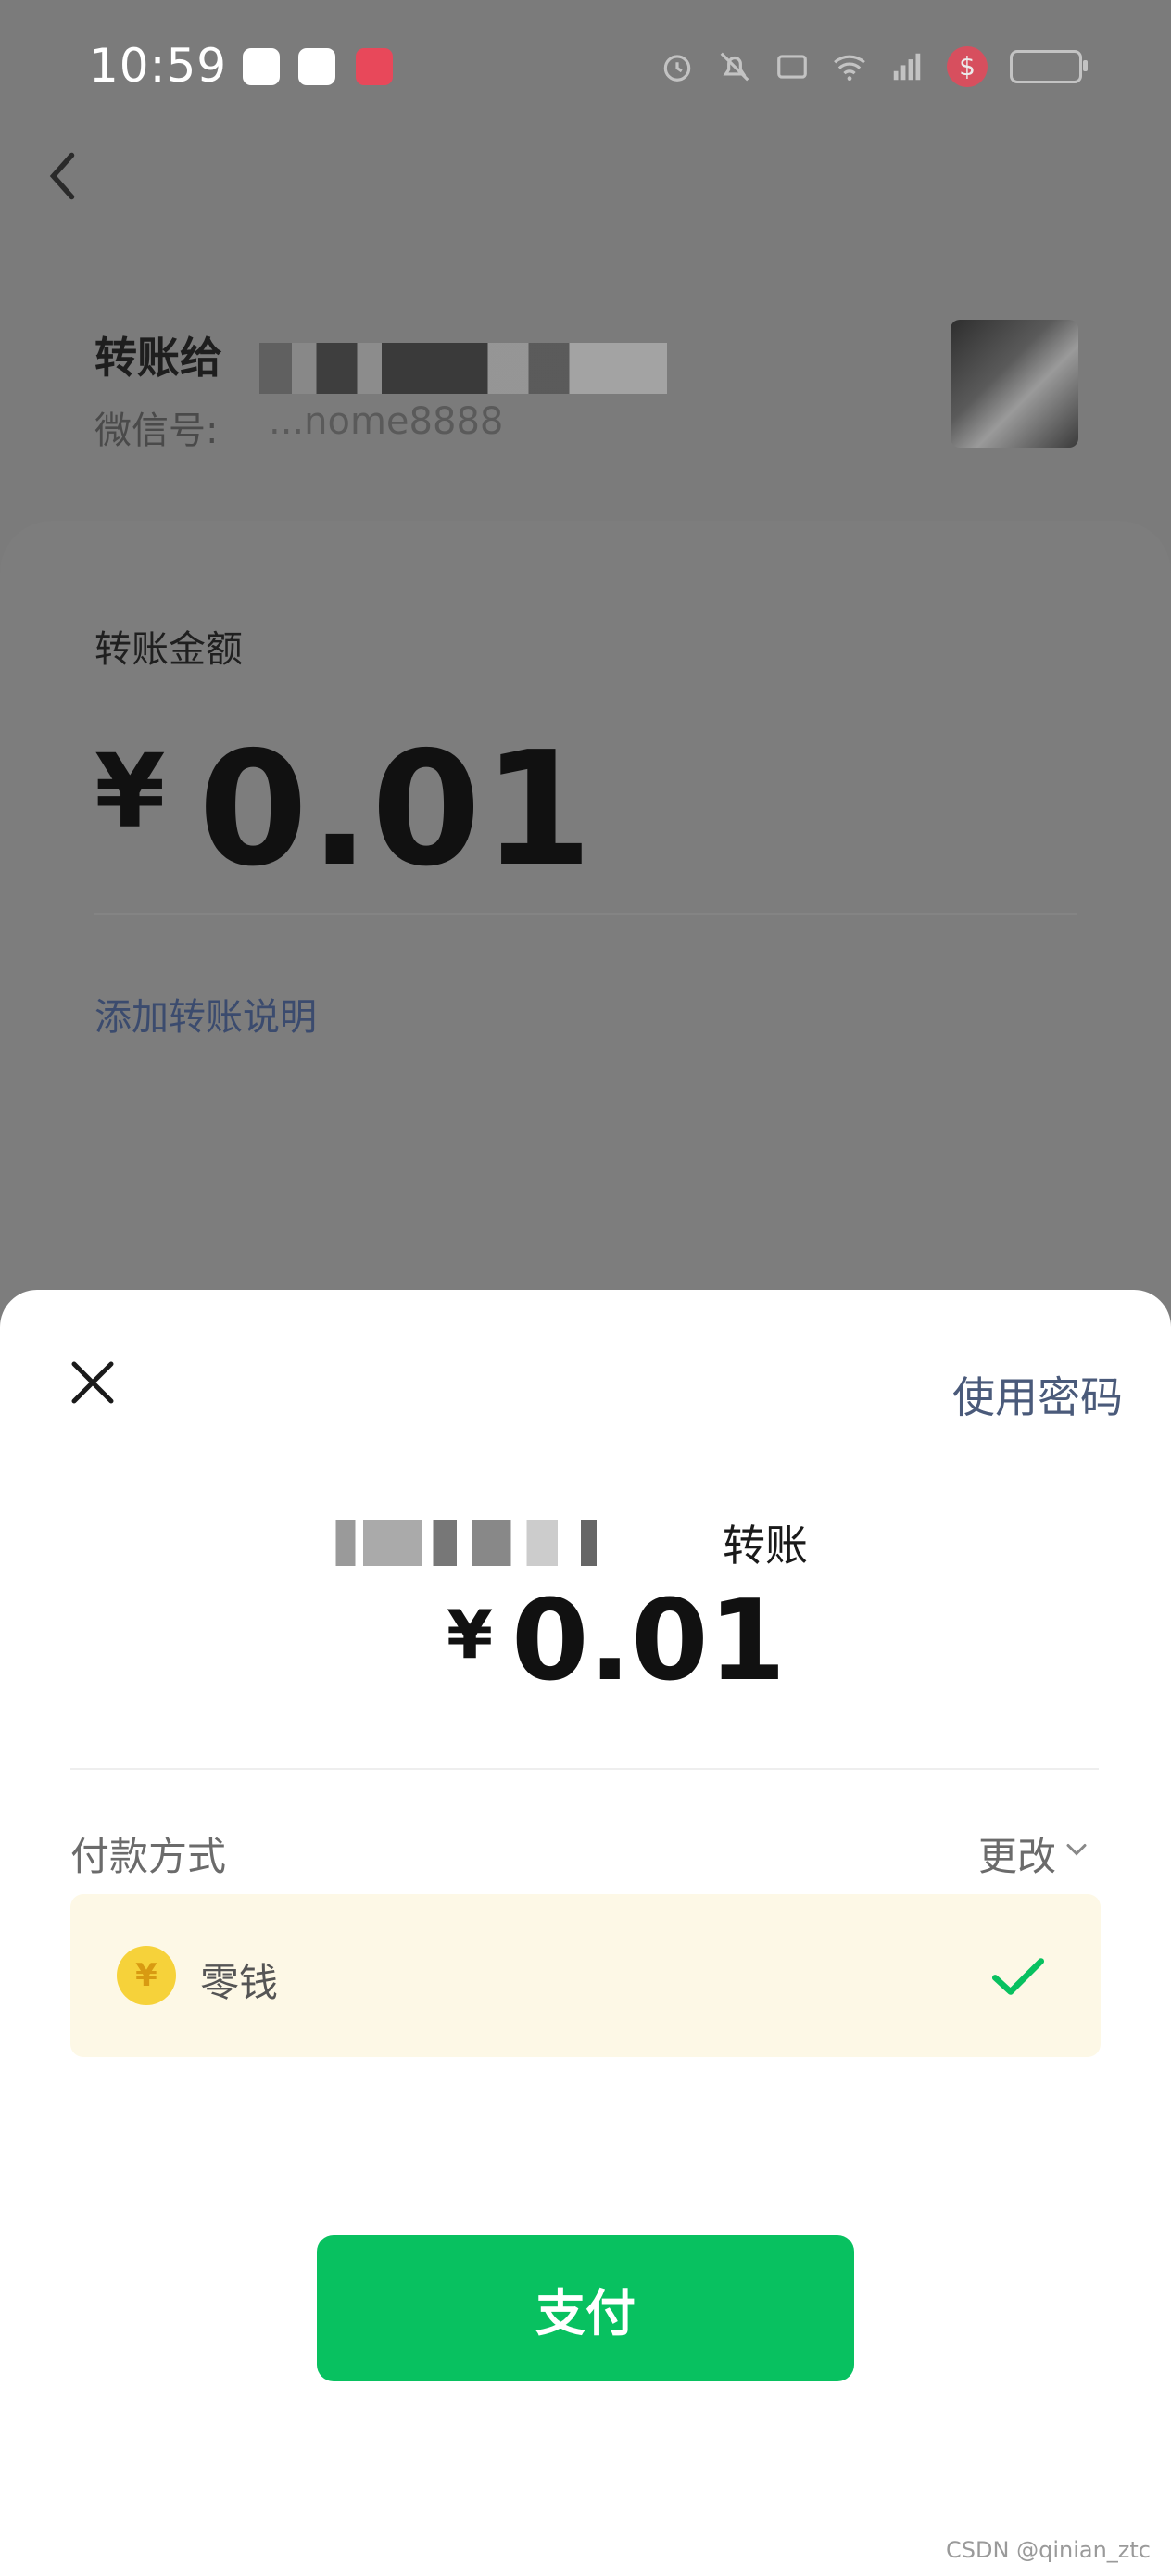 The height and width of the screenshot is (2576, 1171). What do you see at coordinates (907, 67) in the screenshot?
I see `signal-icon` at bounding box center [907, 67].